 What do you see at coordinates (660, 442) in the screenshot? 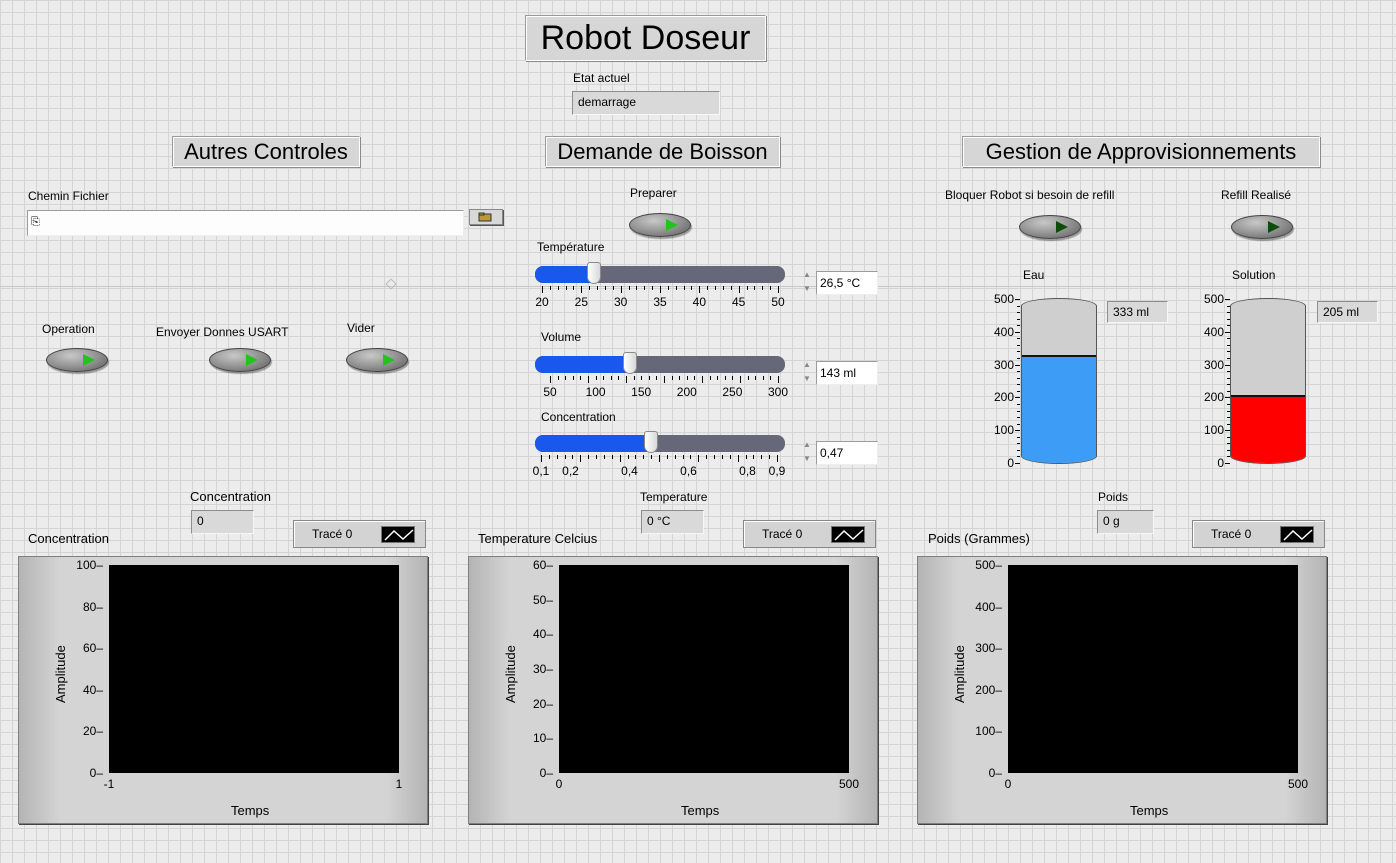
I see `concentration-slider` at bounding box center [660, 442].